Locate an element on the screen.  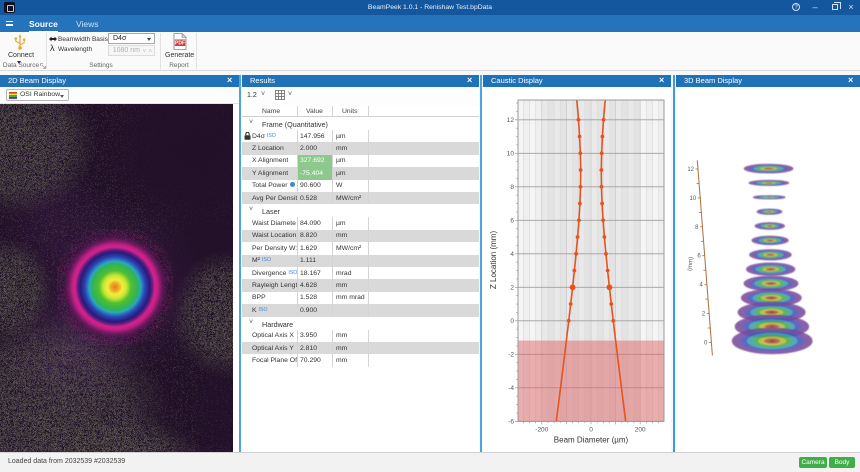
svg-text: Beam Diameter (µm) is located at coordinates (591, 439).